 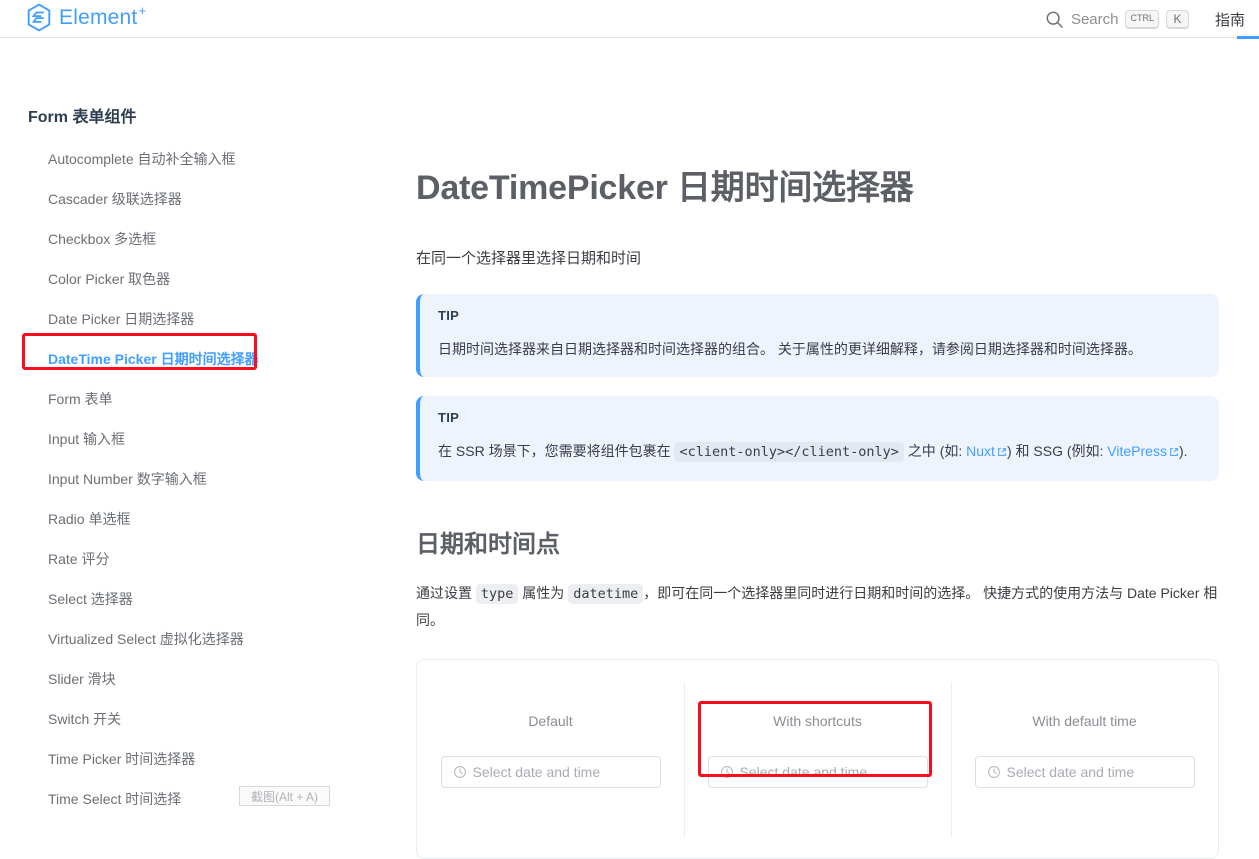 What do you see at coordinates (789, 452) in the screenshot?
I see `client-only-code: <client-only></client-only>` at bounding box center [789, 452].